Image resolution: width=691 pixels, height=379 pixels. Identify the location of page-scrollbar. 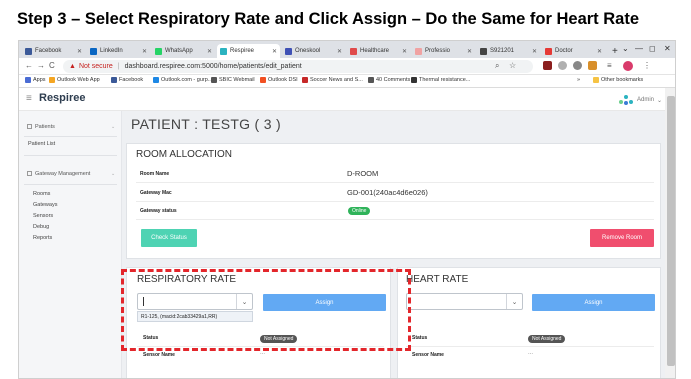
(670, 233).